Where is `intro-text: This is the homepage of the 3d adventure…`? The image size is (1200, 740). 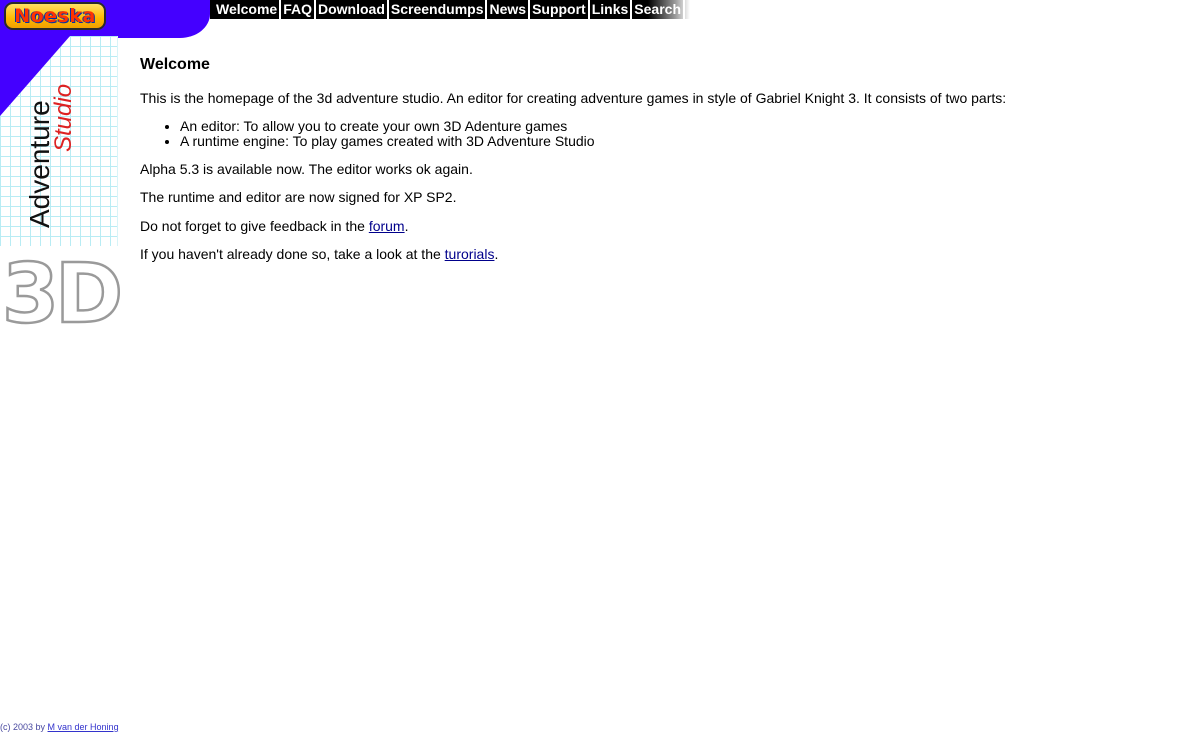
intro-text: This is the homepage of the 3d adventure… is located at coordinates (573, 98).